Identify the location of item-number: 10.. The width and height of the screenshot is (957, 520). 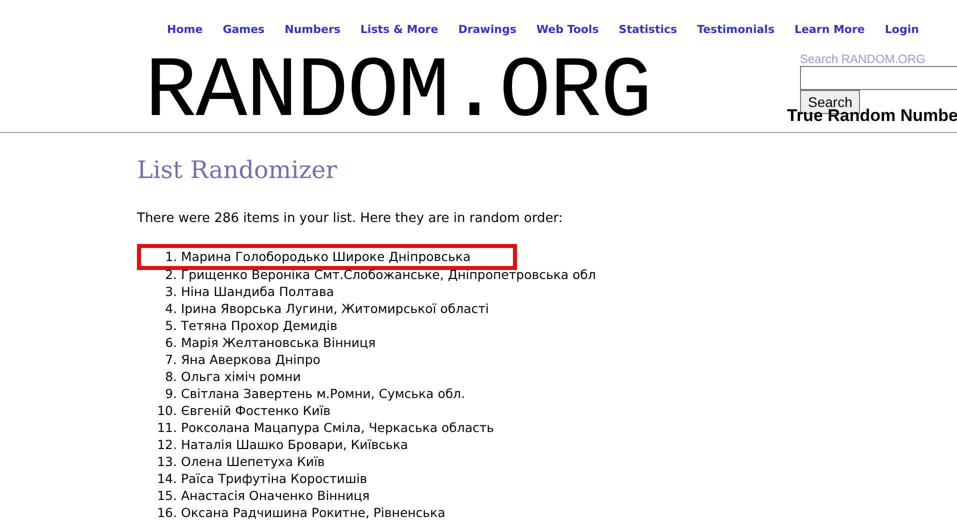
(167, 410).